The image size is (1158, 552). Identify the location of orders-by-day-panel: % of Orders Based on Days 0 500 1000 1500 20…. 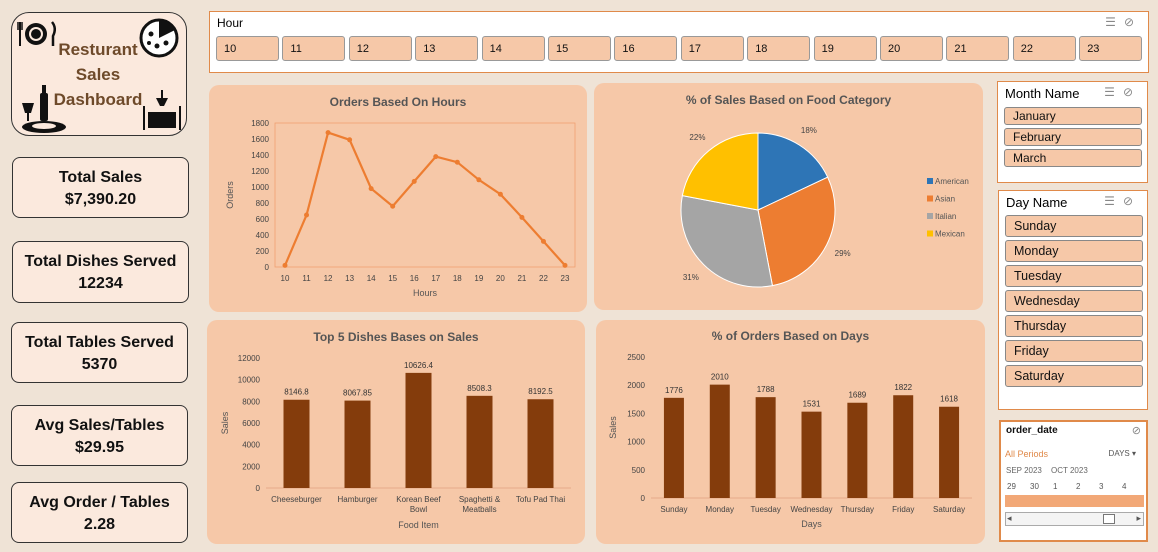
(790, 432).